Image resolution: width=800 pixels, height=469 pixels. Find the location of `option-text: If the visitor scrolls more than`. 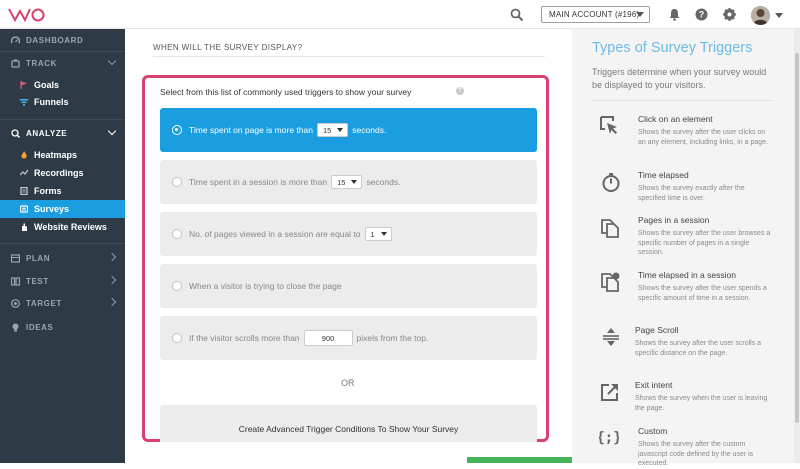

option-text: If the visitor scrolls more than is located at coordinates (244, 338).